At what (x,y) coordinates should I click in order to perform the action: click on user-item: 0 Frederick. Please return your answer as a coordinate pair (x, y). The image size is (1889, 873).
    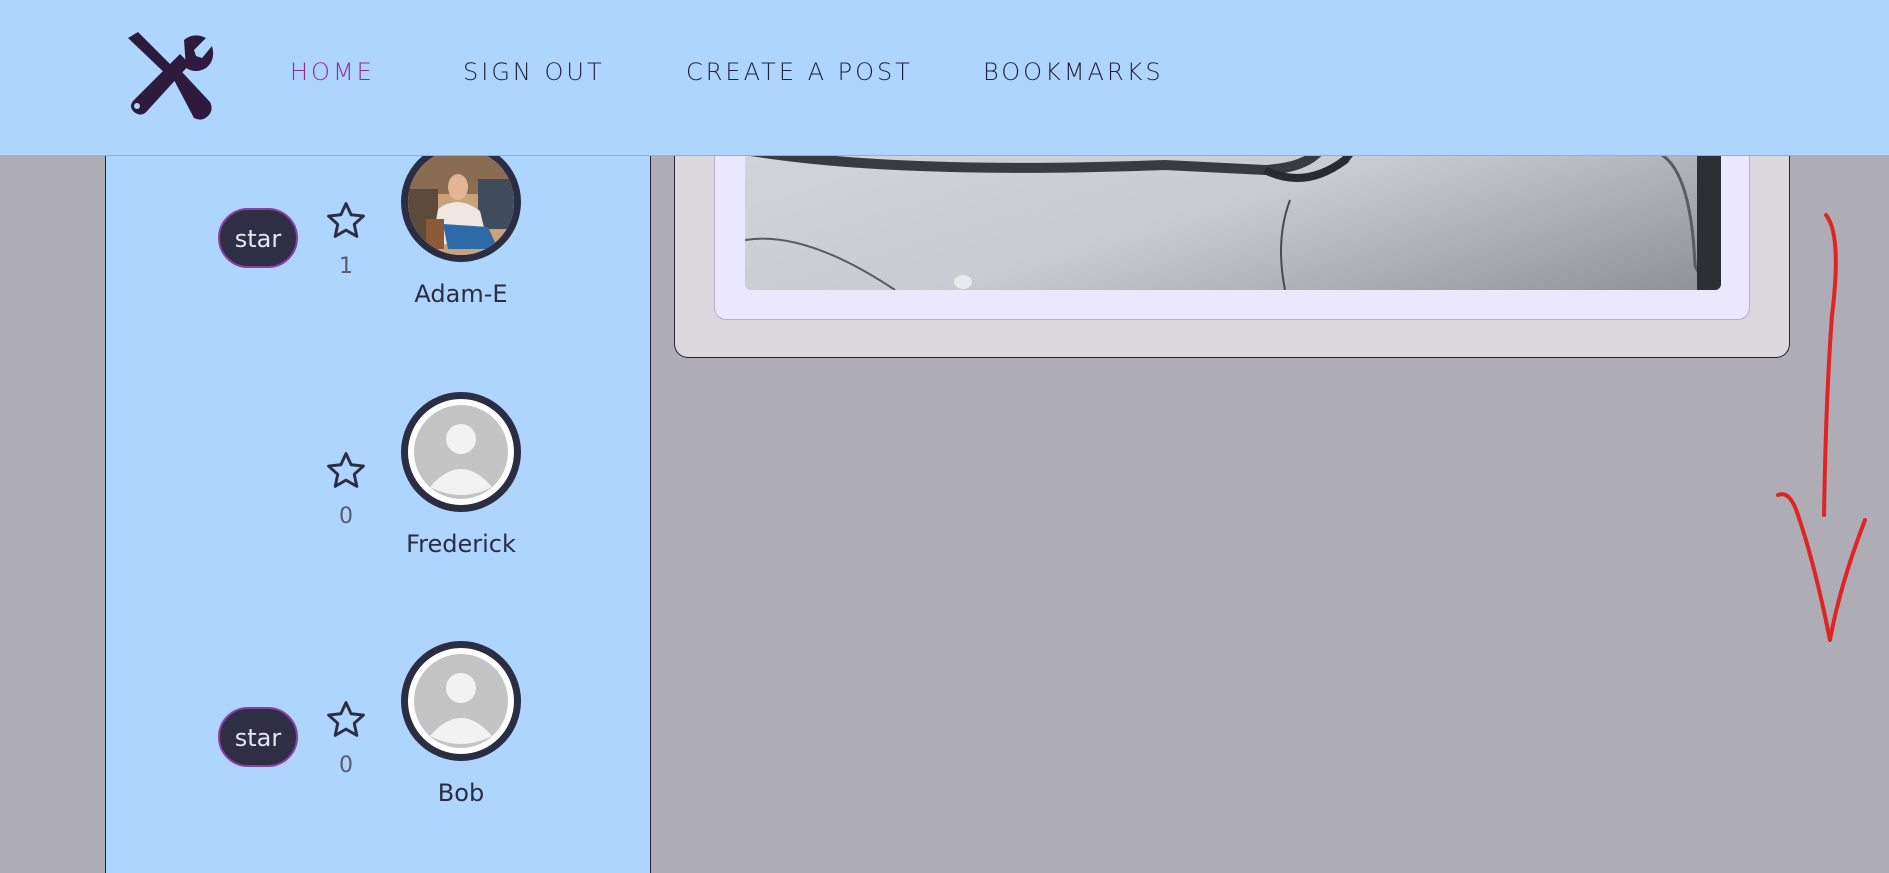
    Looking at the image, I should click on (378, 480).